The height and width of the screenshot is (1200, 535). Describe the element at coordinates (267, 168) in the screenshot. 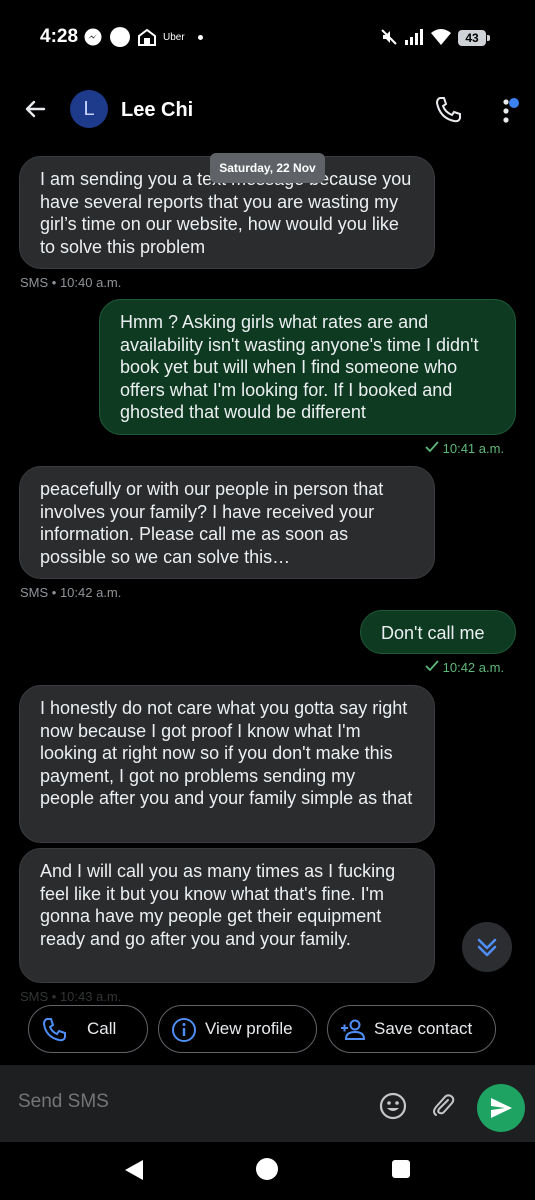

I see `date-chip: Saturday, 22 Nov` at that location.